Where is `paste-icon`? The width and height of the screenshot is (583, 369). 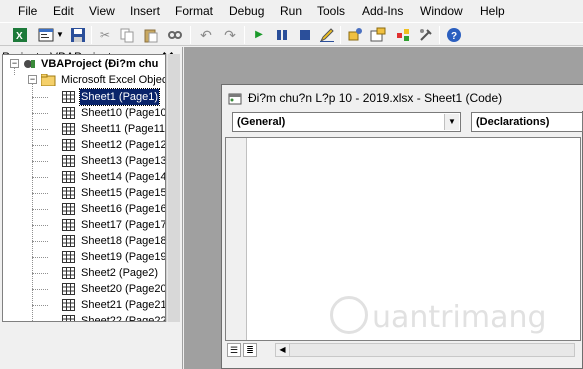
paste-icon is located at coordinates (151, 35).